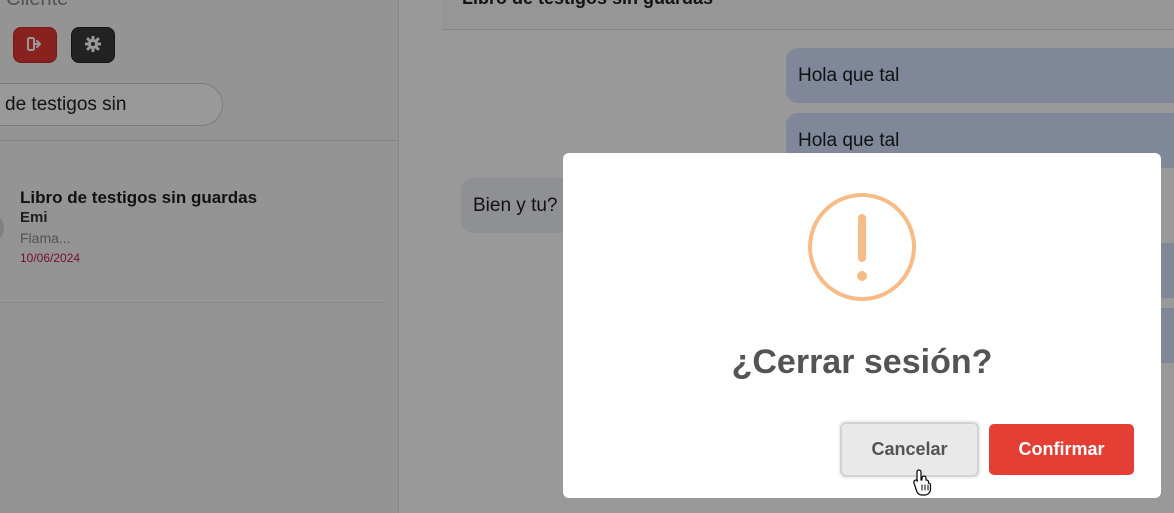 This screenshot has width=1174, height=513. What do you see at coordinates (1061, 449) in the screenshot?
I see `confirm-button: Confirmar` at bounding box center [1061, 449].